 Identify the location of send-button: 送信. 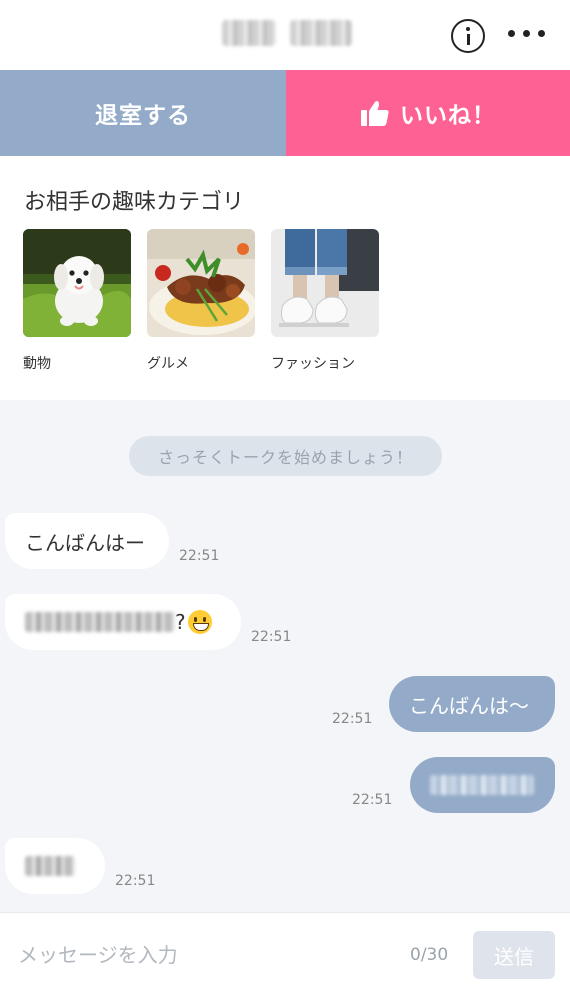
(514, 955).